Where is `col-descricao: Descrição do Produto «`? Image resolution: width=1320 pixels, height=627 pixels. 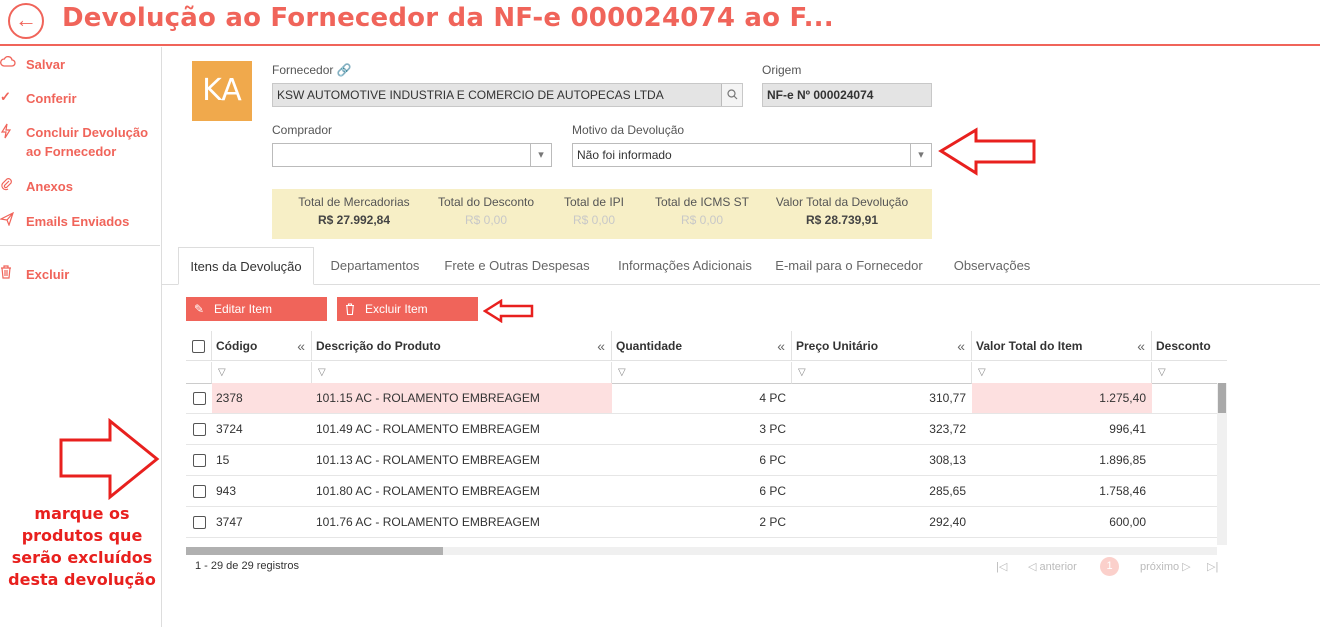 col-descricao: Descrição do Produto « is located at coordinates (462, 346).